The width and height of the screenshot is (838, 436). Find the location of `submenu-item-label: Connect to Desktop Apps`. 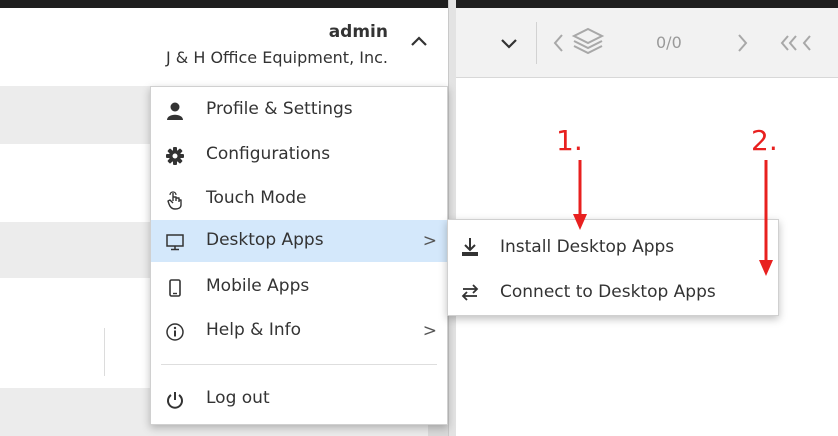

submenu-item-label: Connect to Desktop Apps is located at coordinates (608, 292).